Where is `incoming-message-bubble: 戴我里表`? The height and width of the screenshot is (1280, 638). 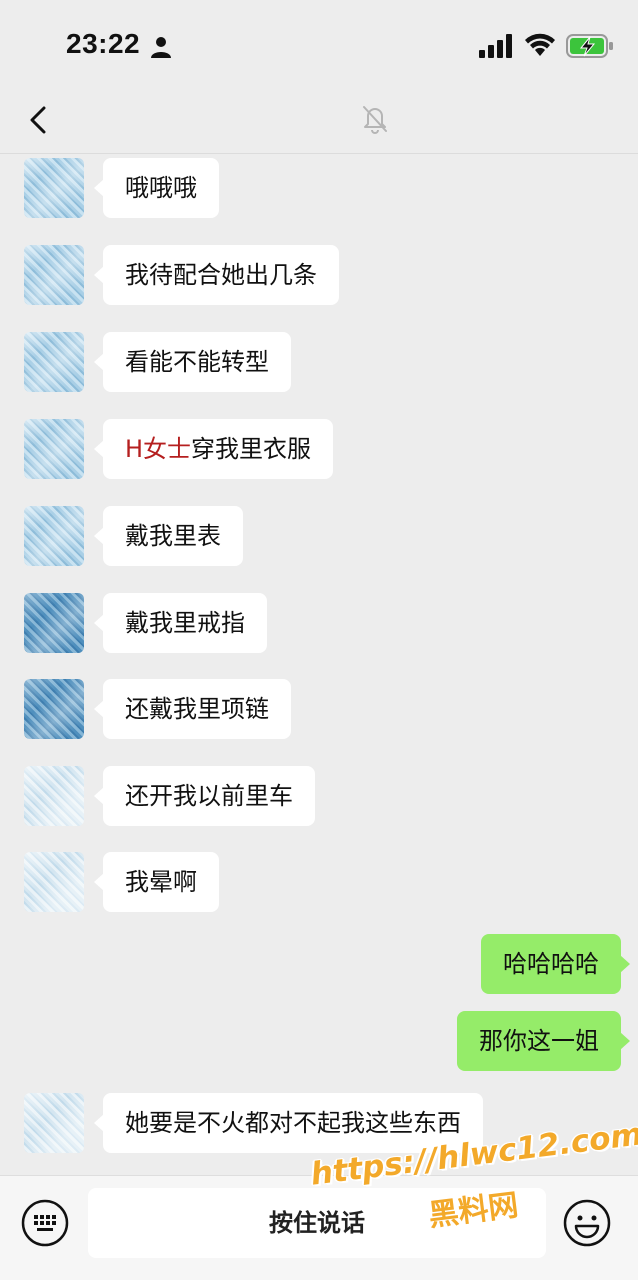
incoming-message-bubble: 戴我里表 is located at coordinates (168, 536).